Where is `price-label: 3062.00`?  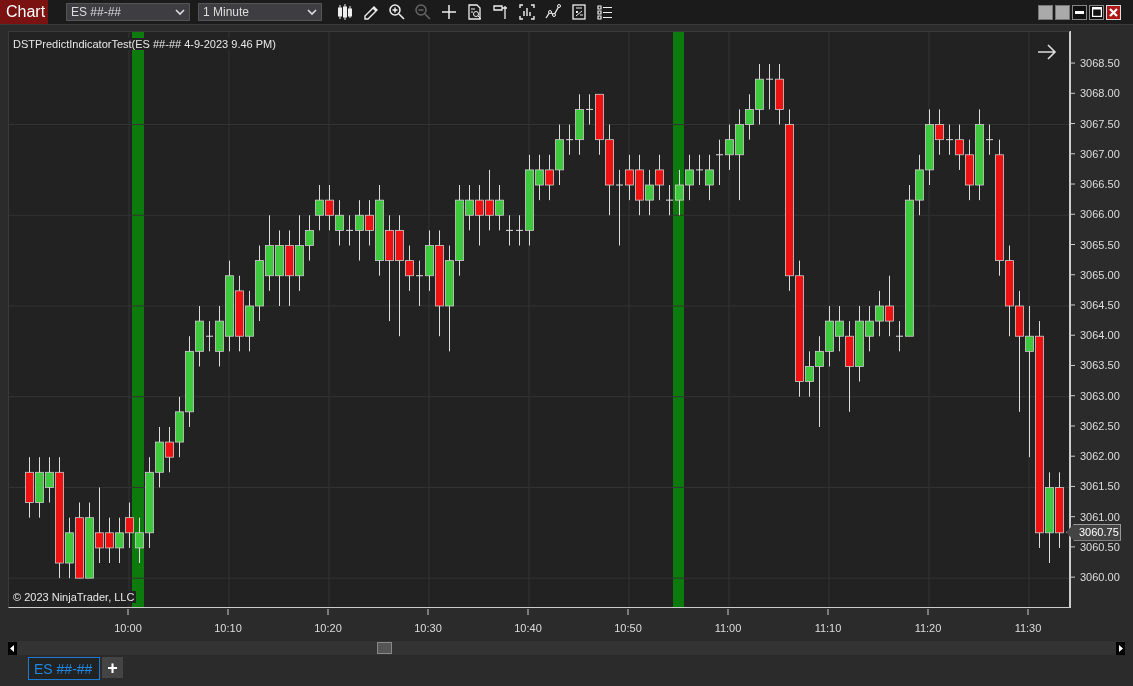
price-label: 3062.00 is located at coordinates (1100, 456).